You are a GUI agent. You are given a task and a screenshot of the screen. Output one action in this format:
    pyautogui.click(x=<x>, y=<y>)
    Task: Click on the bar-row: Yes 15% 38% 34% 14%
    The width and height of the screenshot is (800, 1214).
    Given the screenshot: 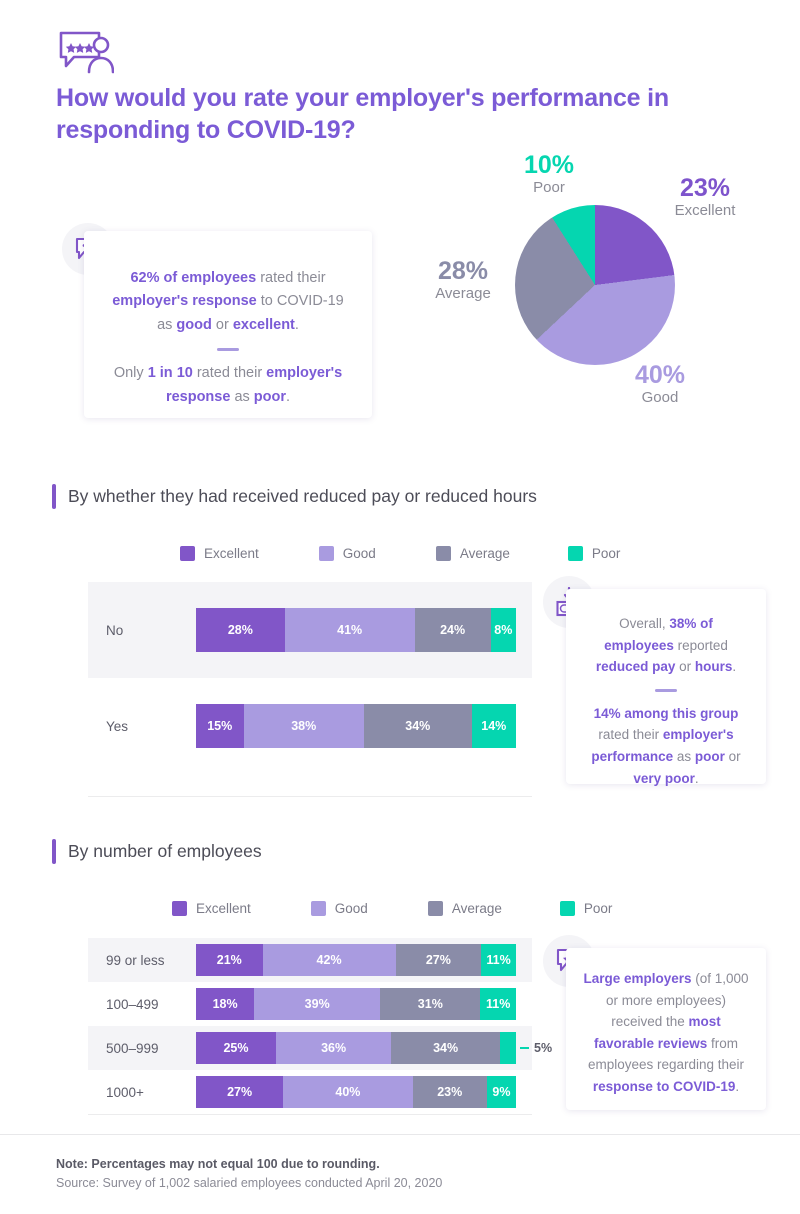 What is the action you would take?
    pyautogui.click(x=310, y=726)
    